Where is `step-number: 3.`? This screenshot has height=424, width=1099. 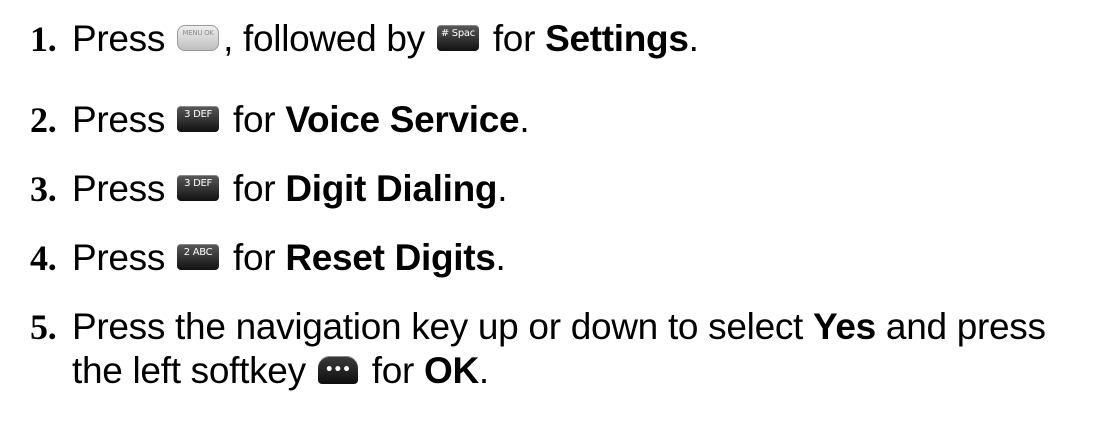 step-number: 3. is located at coordinates (43, 189).